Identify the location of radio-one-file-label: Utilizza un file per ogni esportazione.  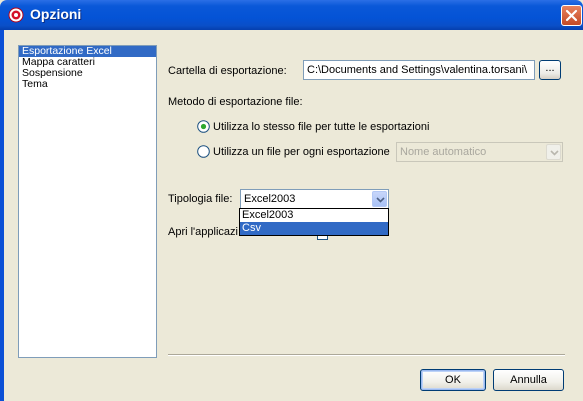
(301, 152).